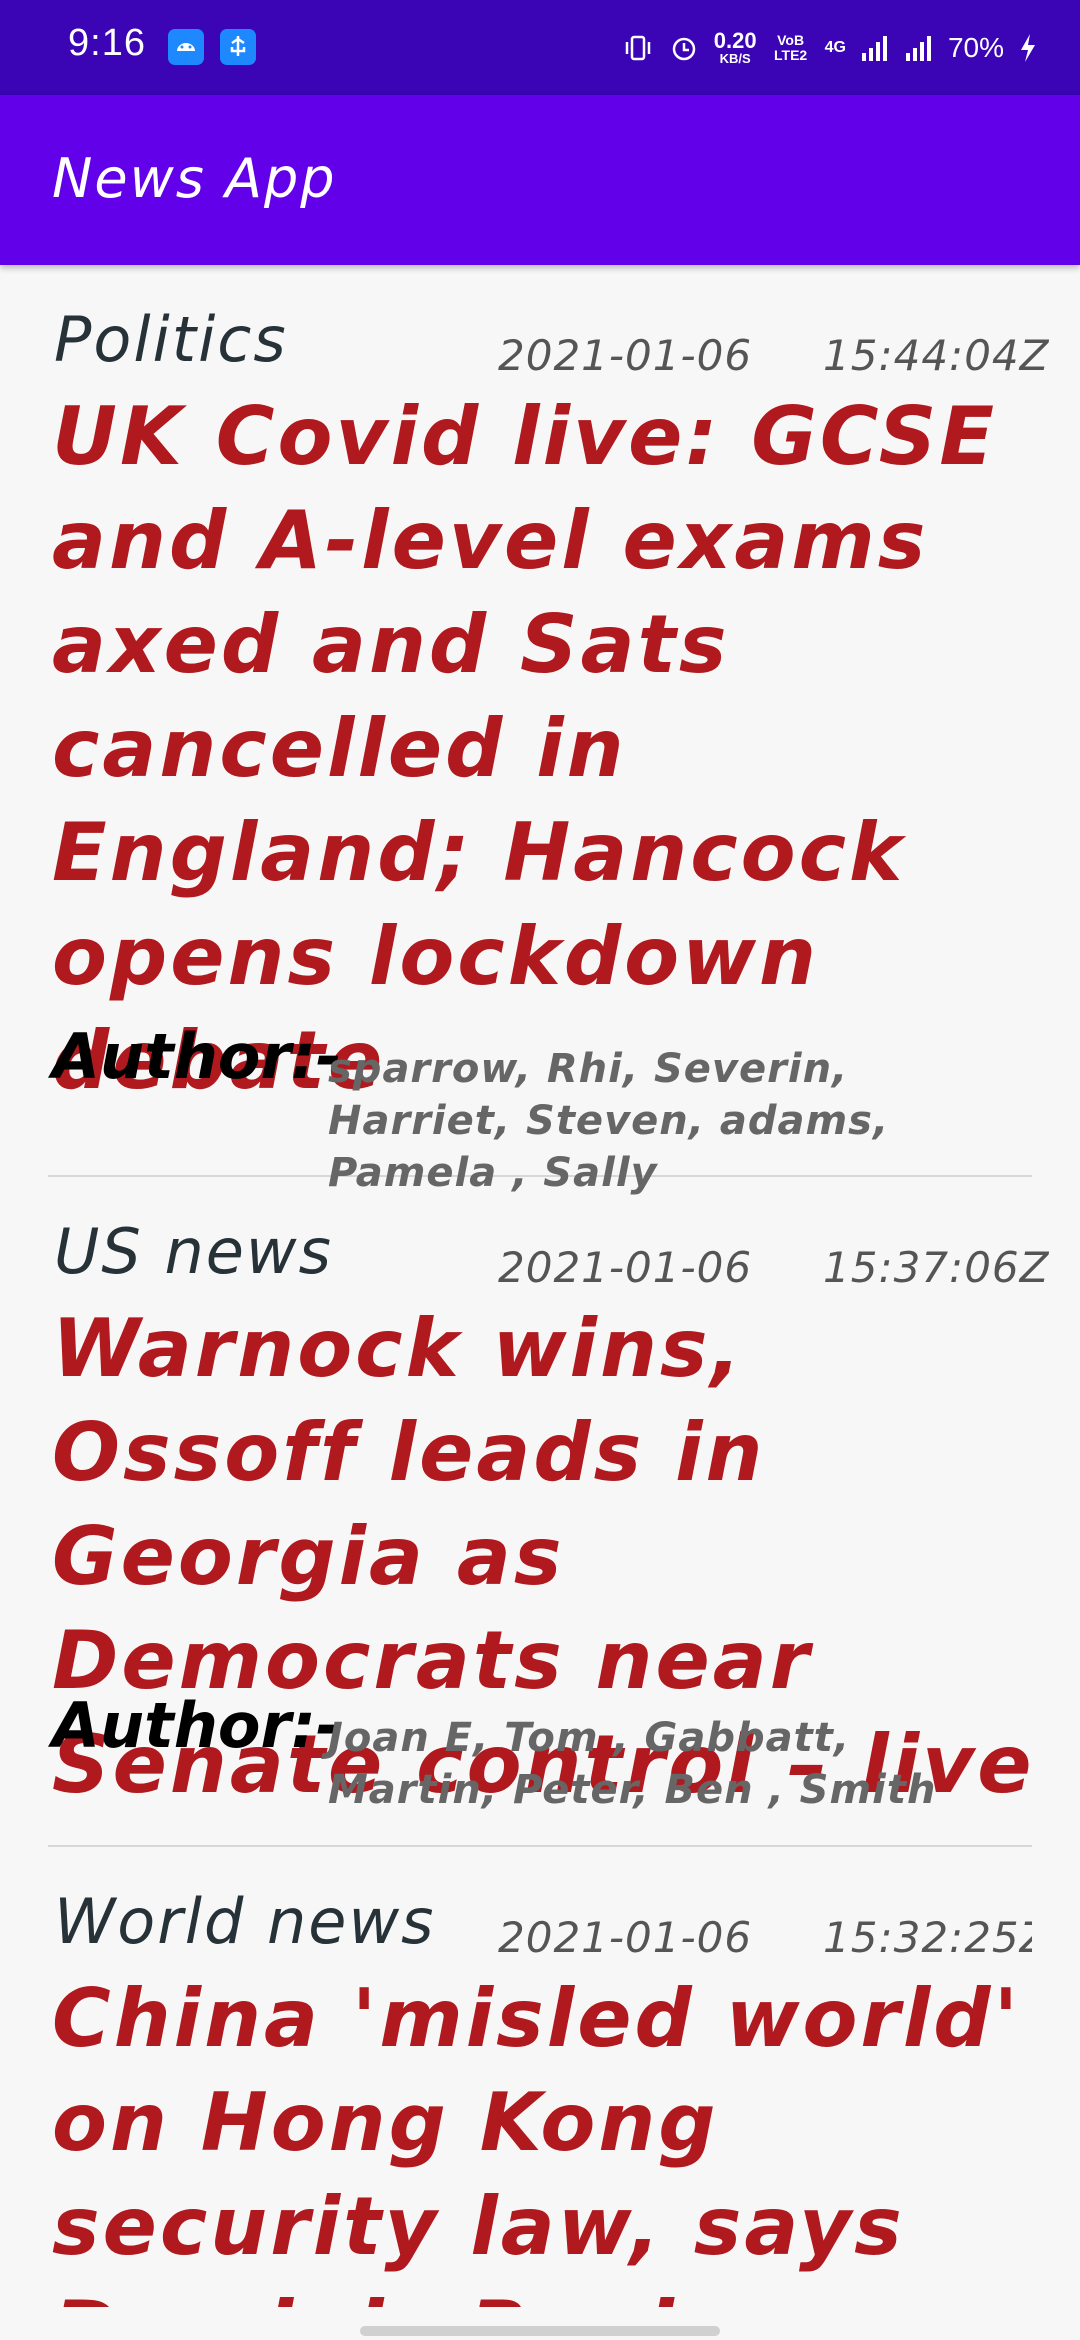 This screenshot has height=2340, width=1080. Describe the element at coordinates (927, 1937) in the screenshot. I see `news-time: 15:32:25Z` at that location.